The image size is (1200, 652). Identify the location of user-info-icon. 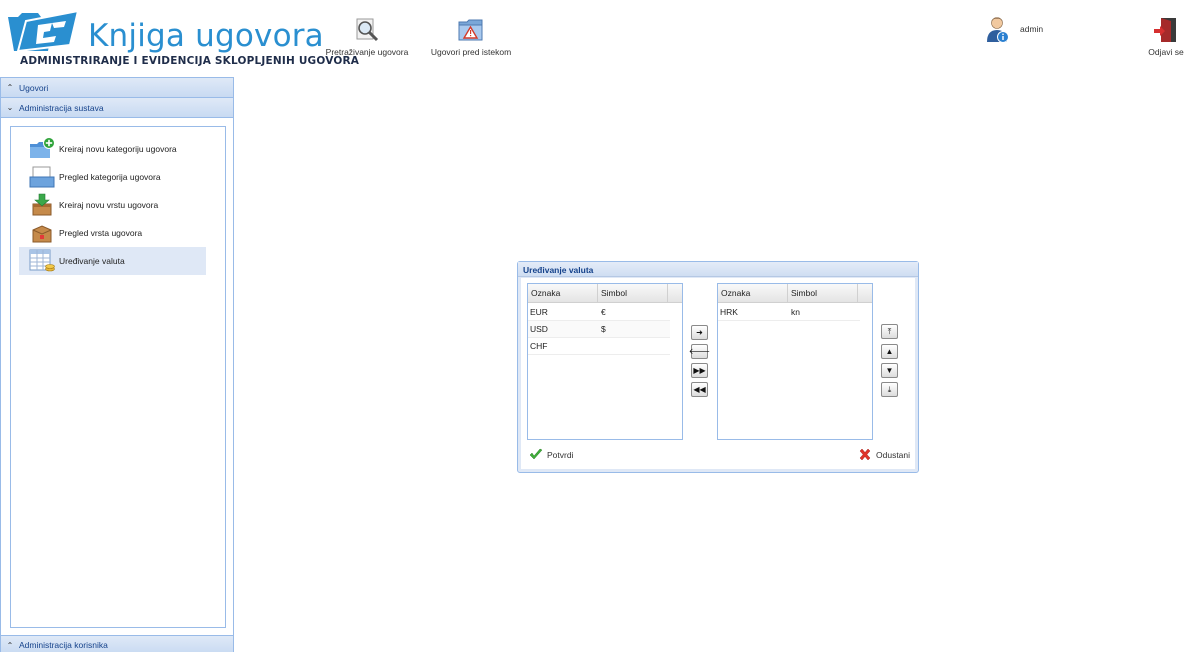
(998, 30).